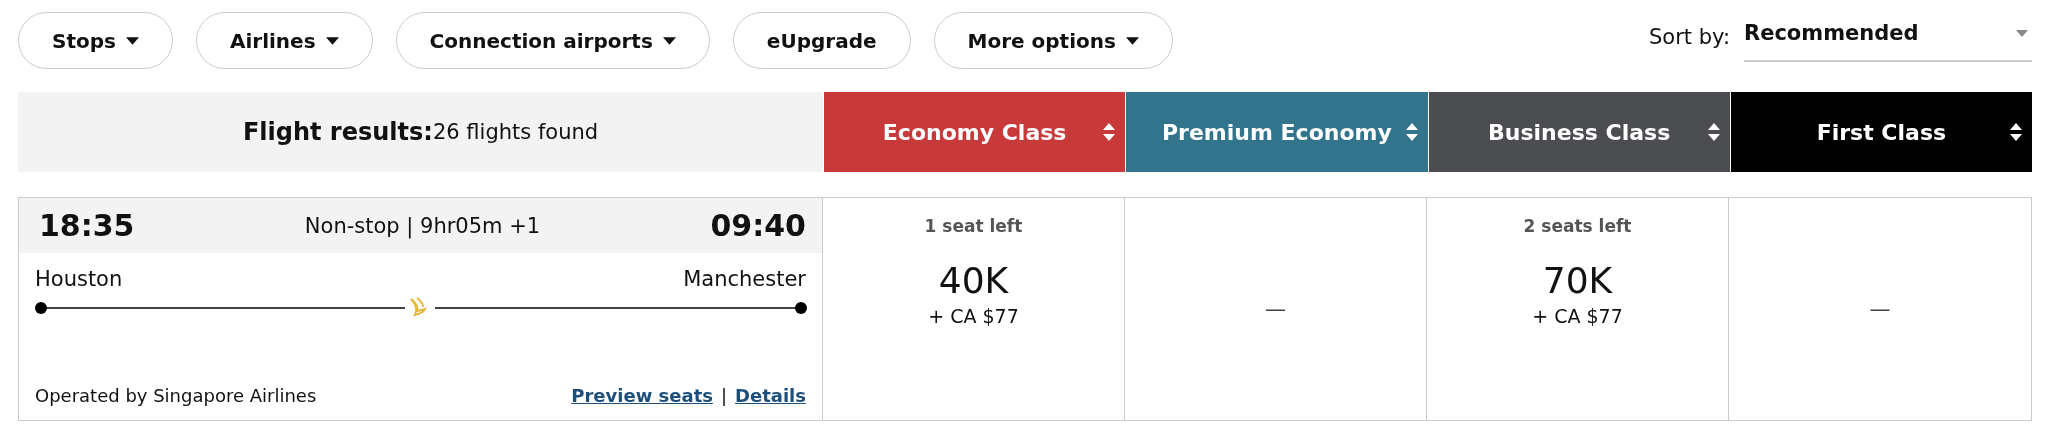 Image resolution: width=2052 pixels, height=434 pixels. What do you see at coordinates (1579, 132) in the screenshot?
I see `cabin-header: Business Class` at bounding box center [1579, 132].